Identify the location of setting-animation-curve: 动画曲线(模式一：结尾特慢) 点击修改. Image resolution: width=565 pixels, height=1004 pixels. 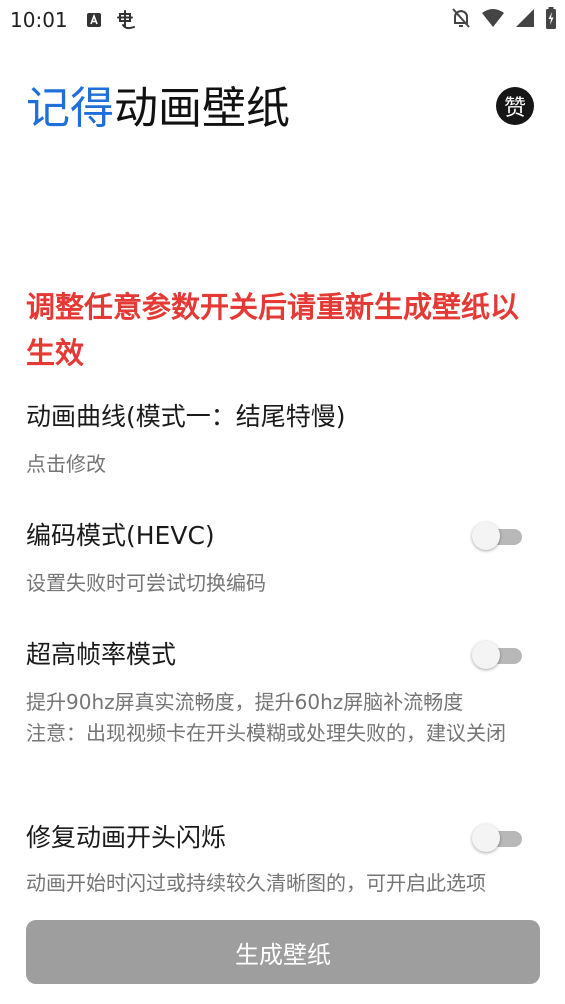
(283, 440).